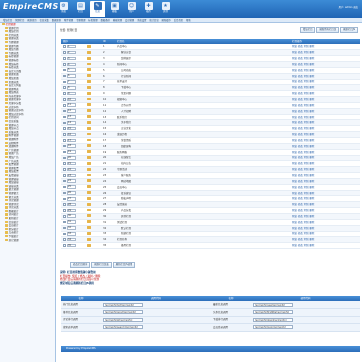 This screenshot has width=362, height=362. I want to click on order-input: 25, so click(71, 187).